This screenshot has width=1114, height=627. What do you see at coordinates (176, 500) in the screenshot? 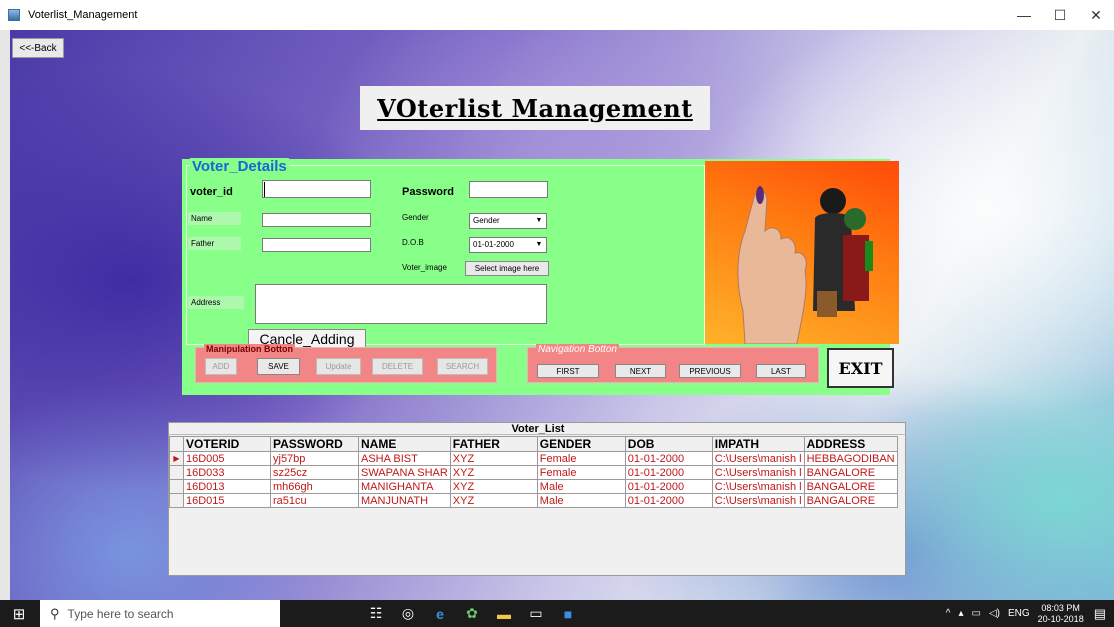
I see `row-indicator` at bounding box center [176, 500].